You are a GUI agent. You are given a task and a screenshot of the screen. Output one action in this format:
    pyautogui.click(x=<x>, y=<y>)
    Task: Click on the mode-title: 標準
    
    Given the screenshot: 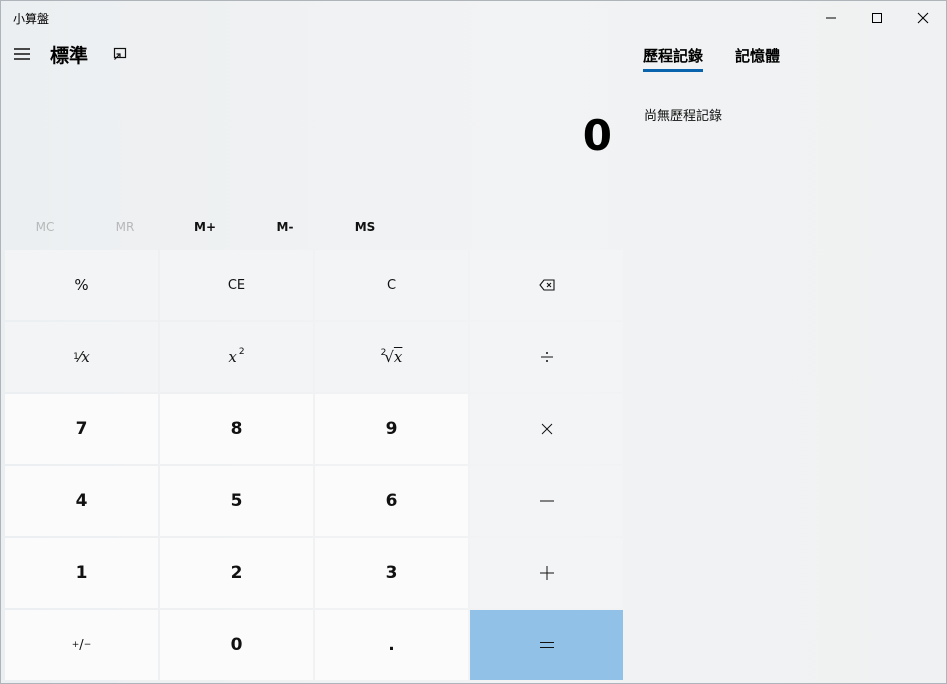 What is the action you would take?
    pyautogui.click(x=69, y=56)
    